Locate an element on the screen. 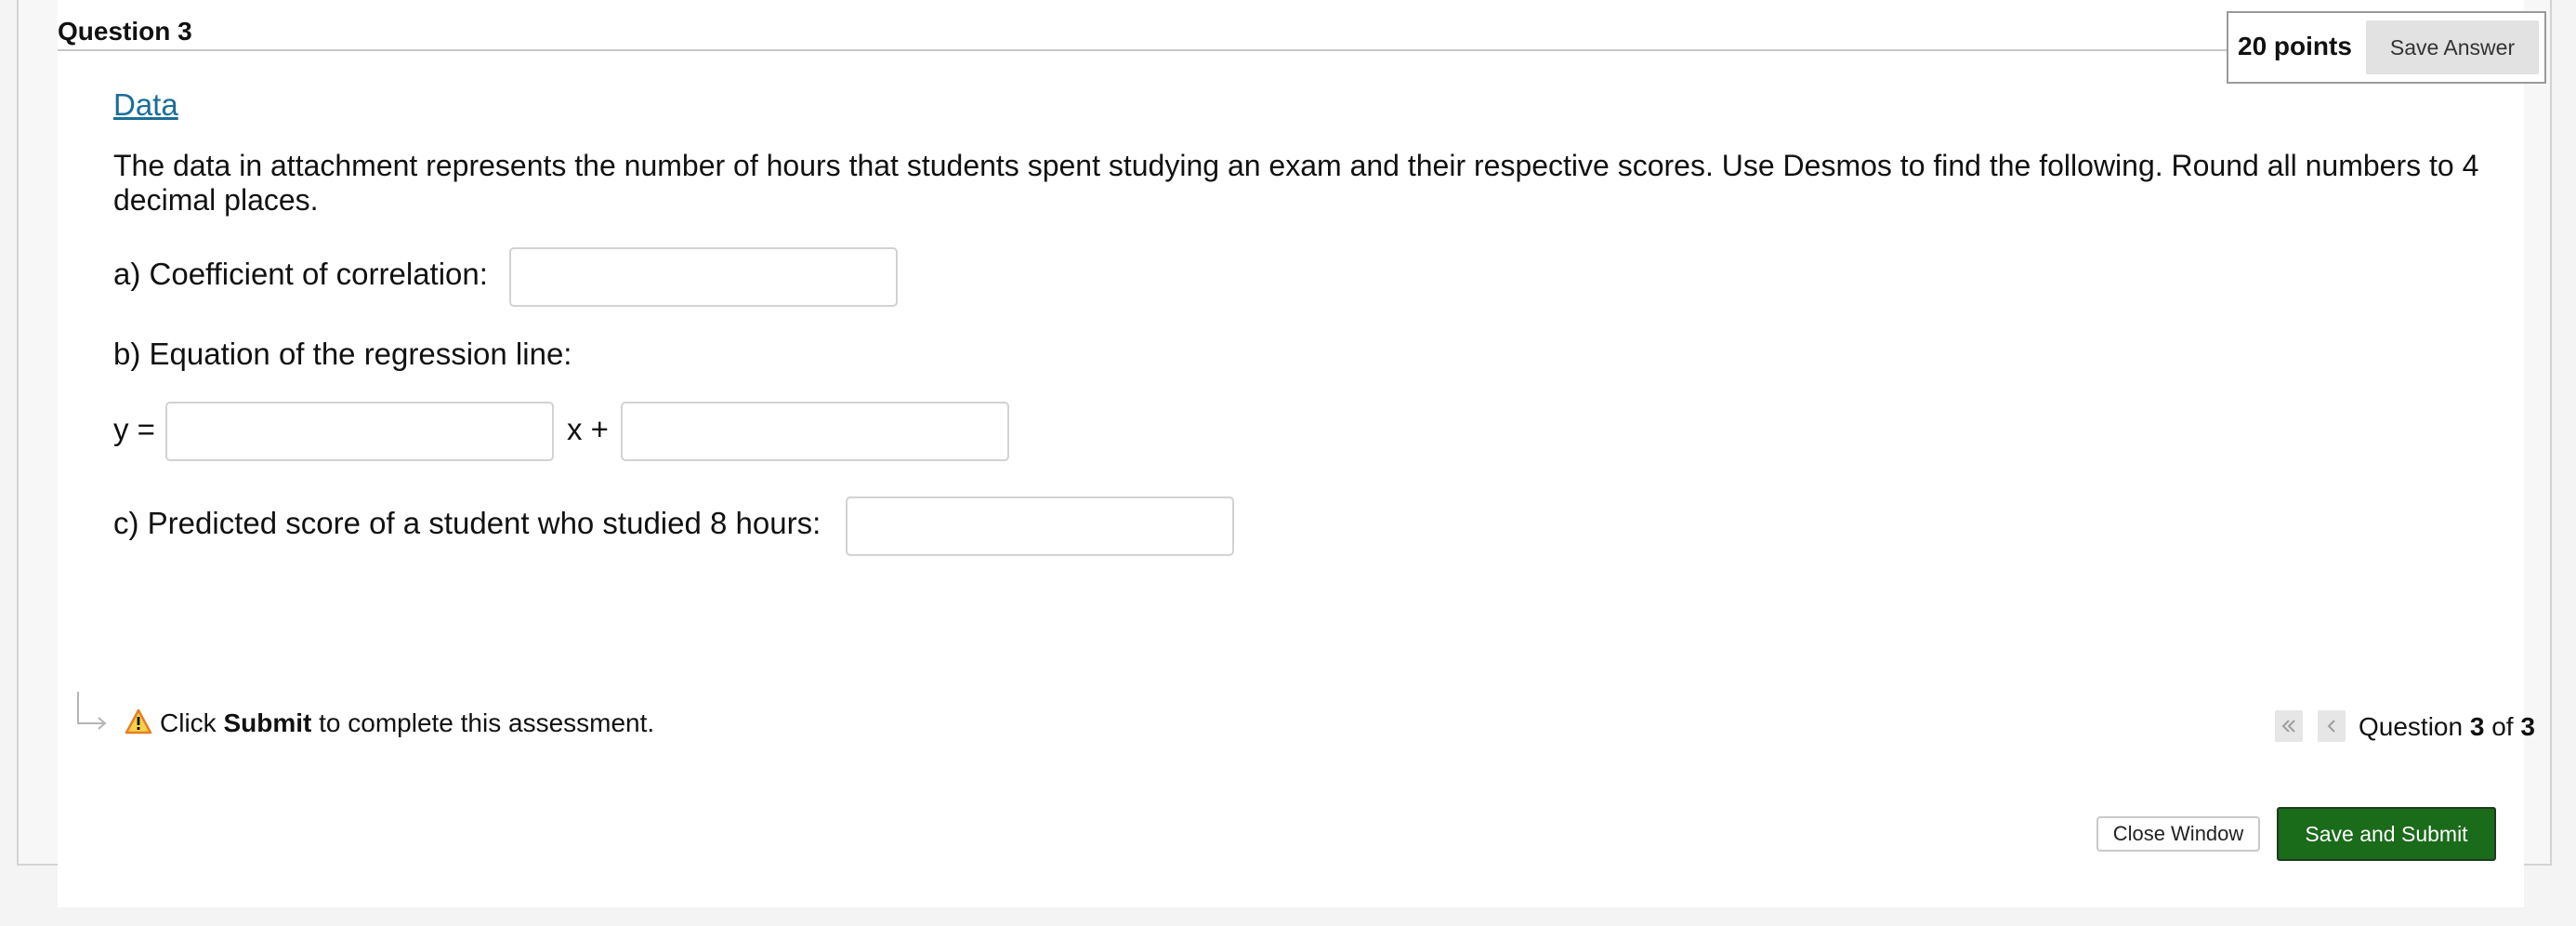  question-position: Question 3 of 3 is located at coordinates (2447, 727).